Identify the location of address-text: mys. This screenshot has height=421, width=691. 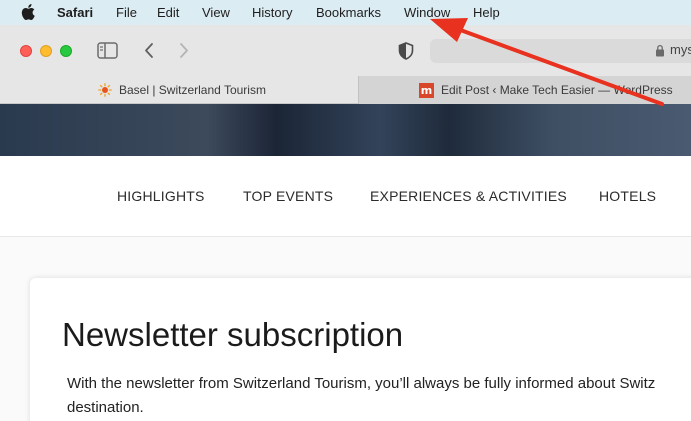
(680, 49).